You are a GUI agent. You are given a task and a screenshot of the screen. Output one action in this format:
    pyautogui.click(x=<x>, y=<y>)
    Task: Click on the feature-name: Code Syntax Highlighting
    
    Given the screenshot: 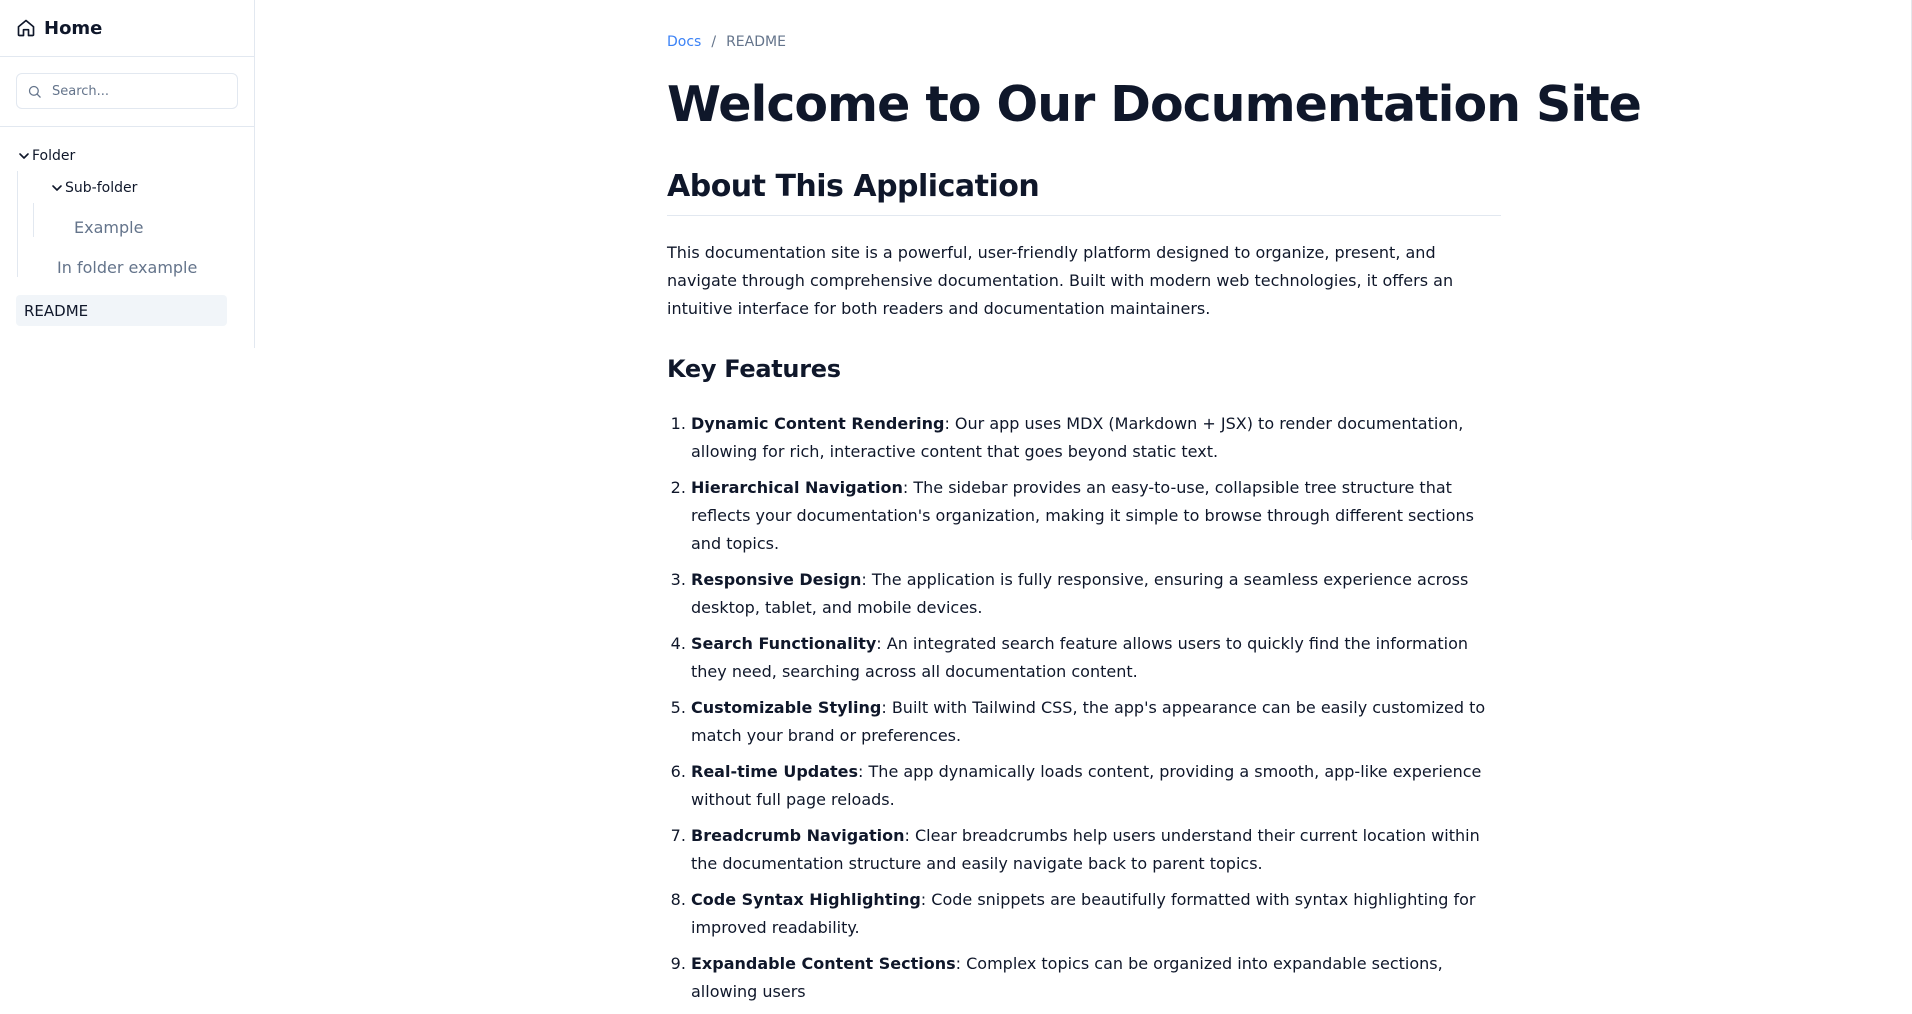 What is the action you would take?
    pyautogui.click(x=806, y=899)
    